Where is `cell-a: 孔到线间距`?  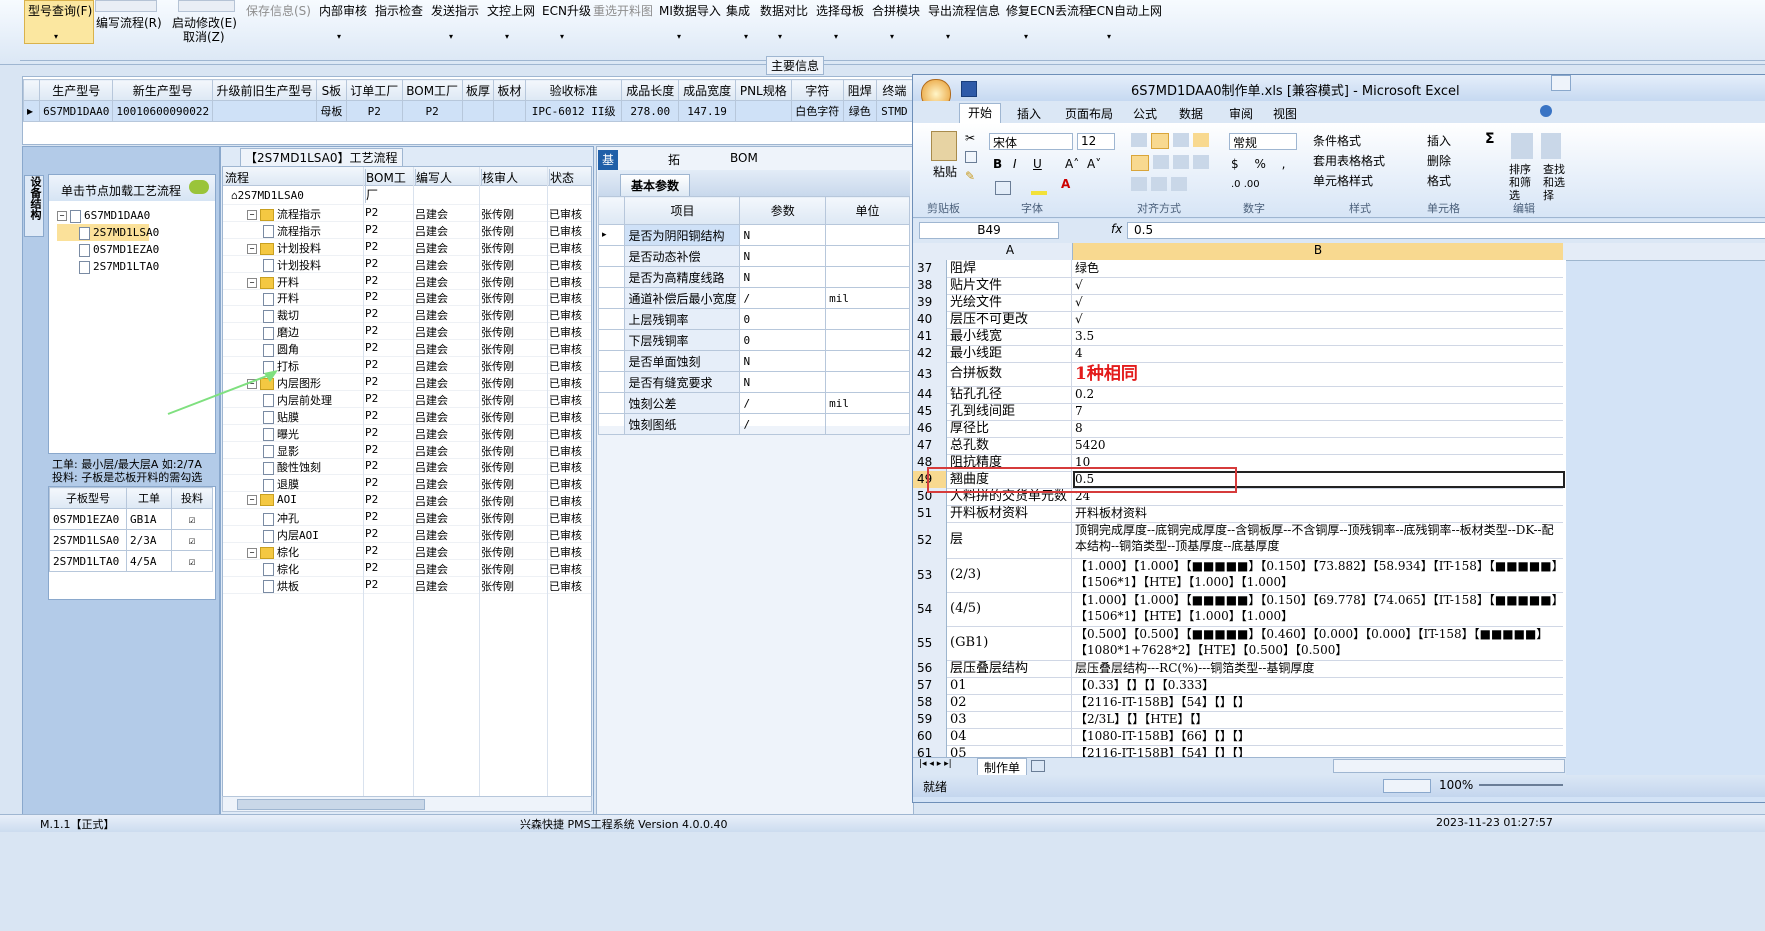 cell-a: 孔到线间距 is located at coordinates (1010, 411).